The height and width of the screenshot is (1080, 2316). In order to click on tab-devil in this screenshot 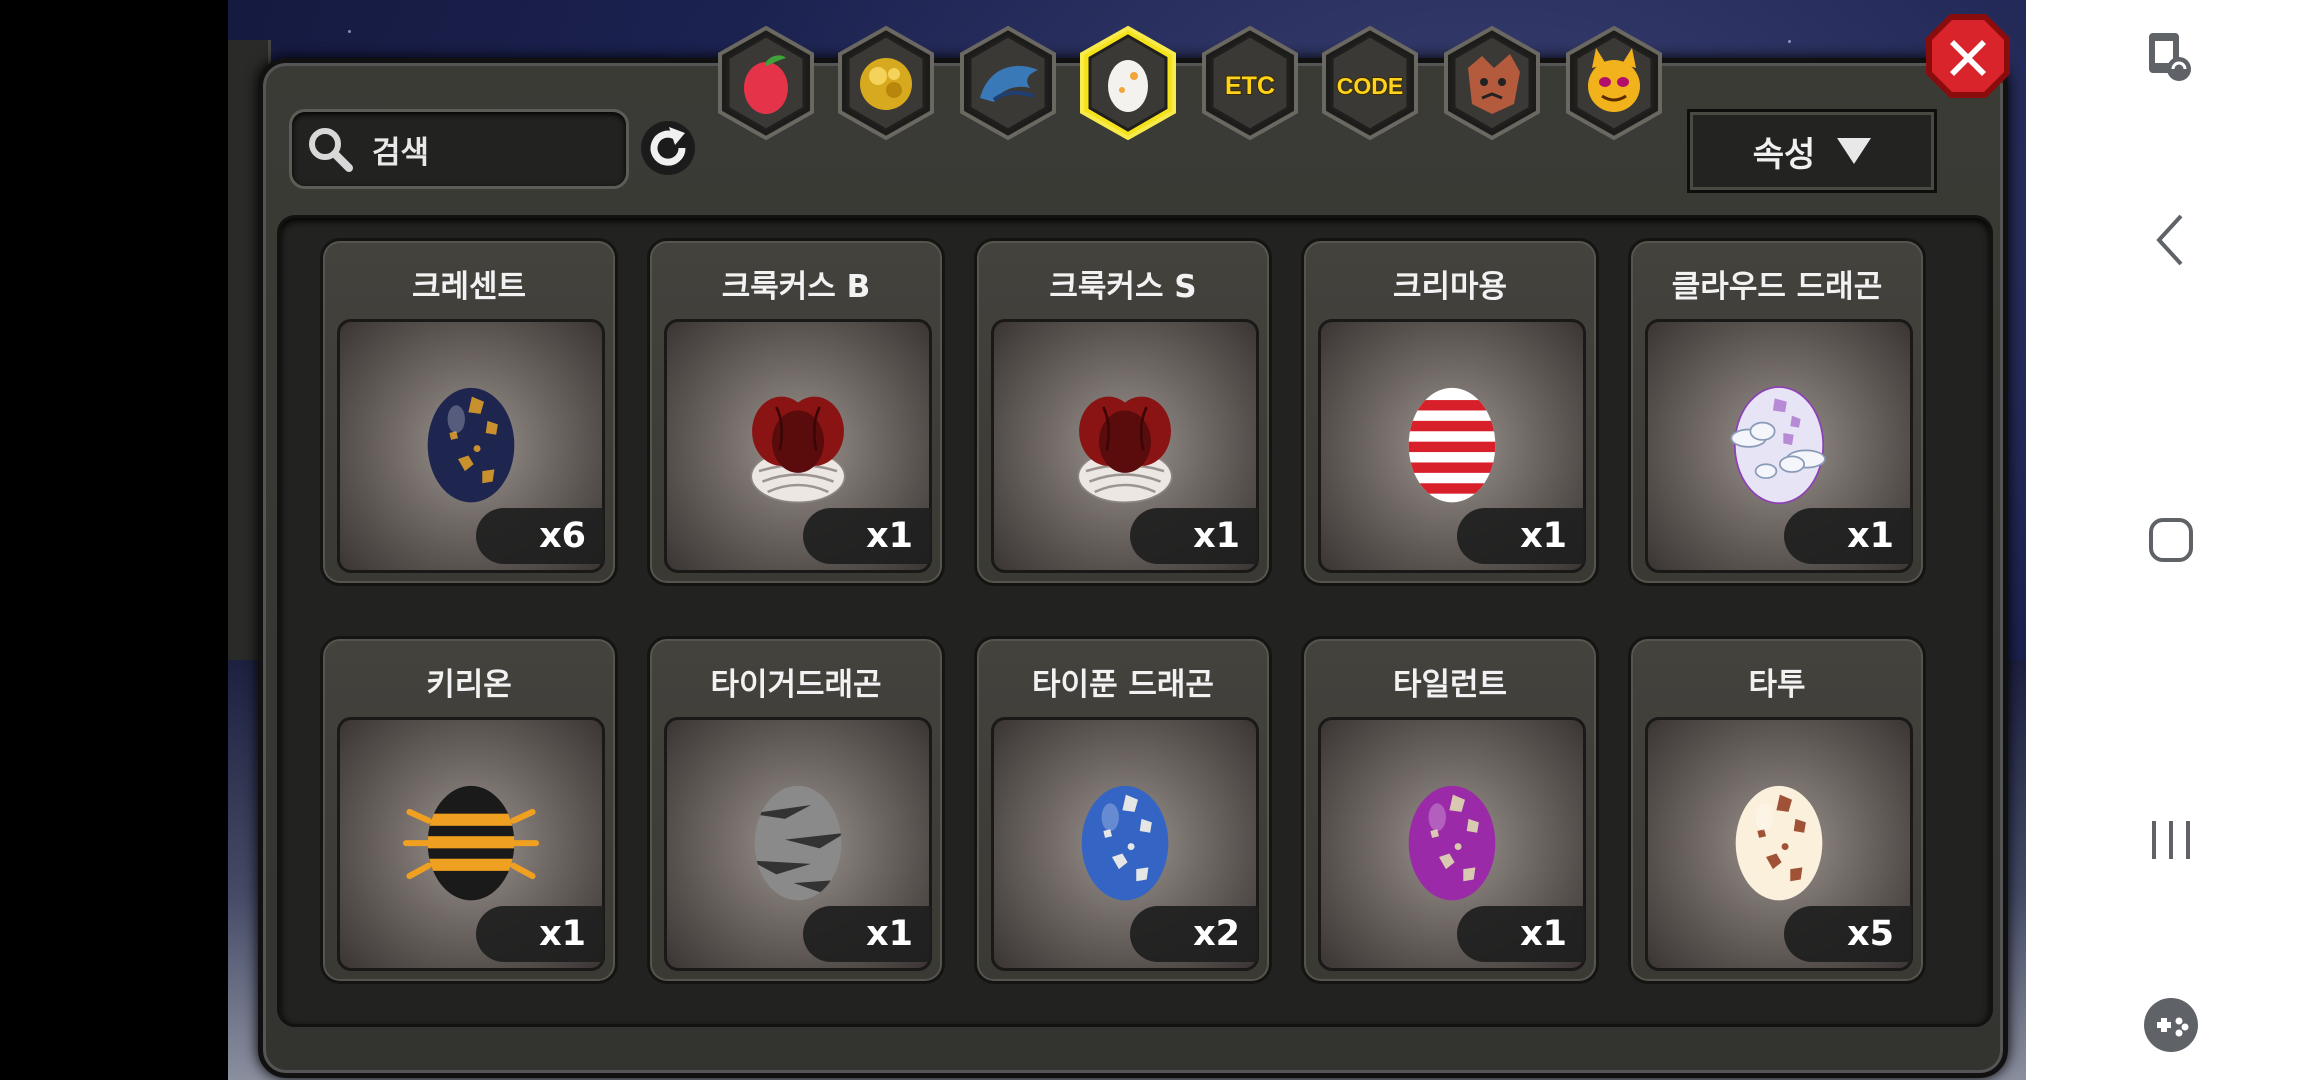, I will do `click(1614, 83)`.